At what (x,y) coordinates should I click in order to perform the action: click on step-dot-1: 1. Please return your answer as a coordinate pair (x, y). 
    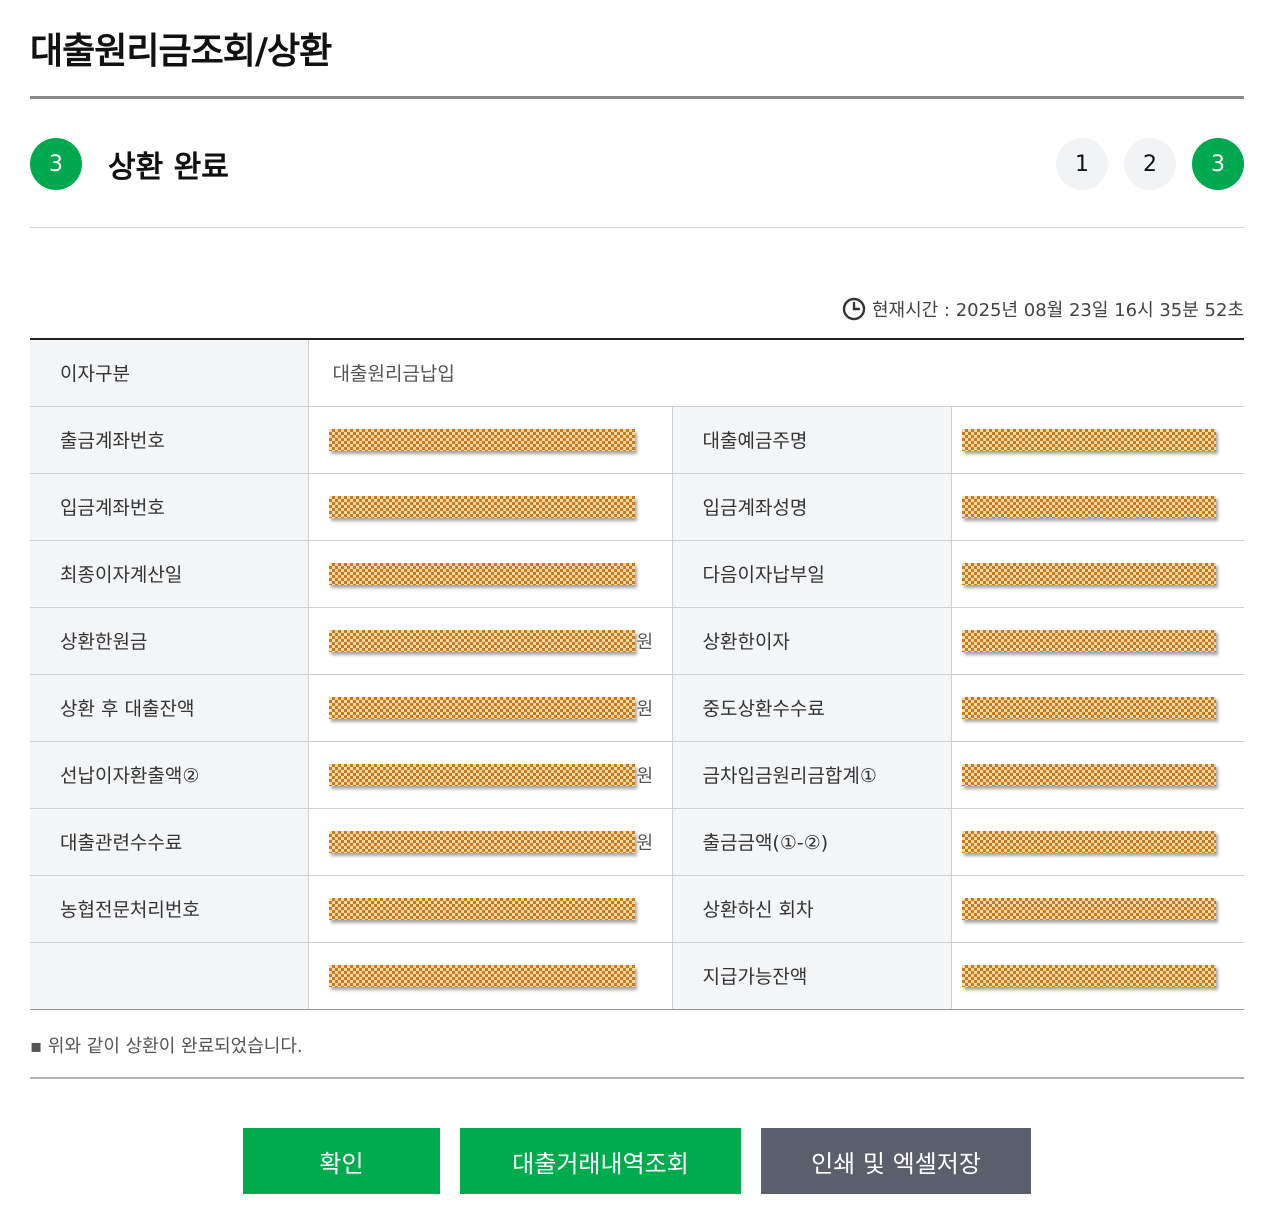
    Looking at the image, I should click on (1082, 164).